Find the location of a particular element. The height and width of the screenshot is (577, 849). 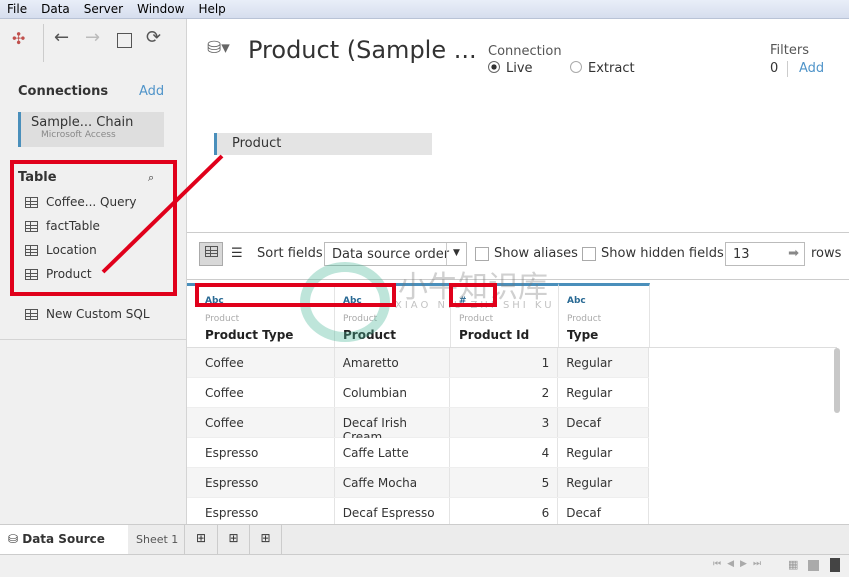

status-bar: ⏮◀▶⏭ ▦ is located at coordinates (424, 565).